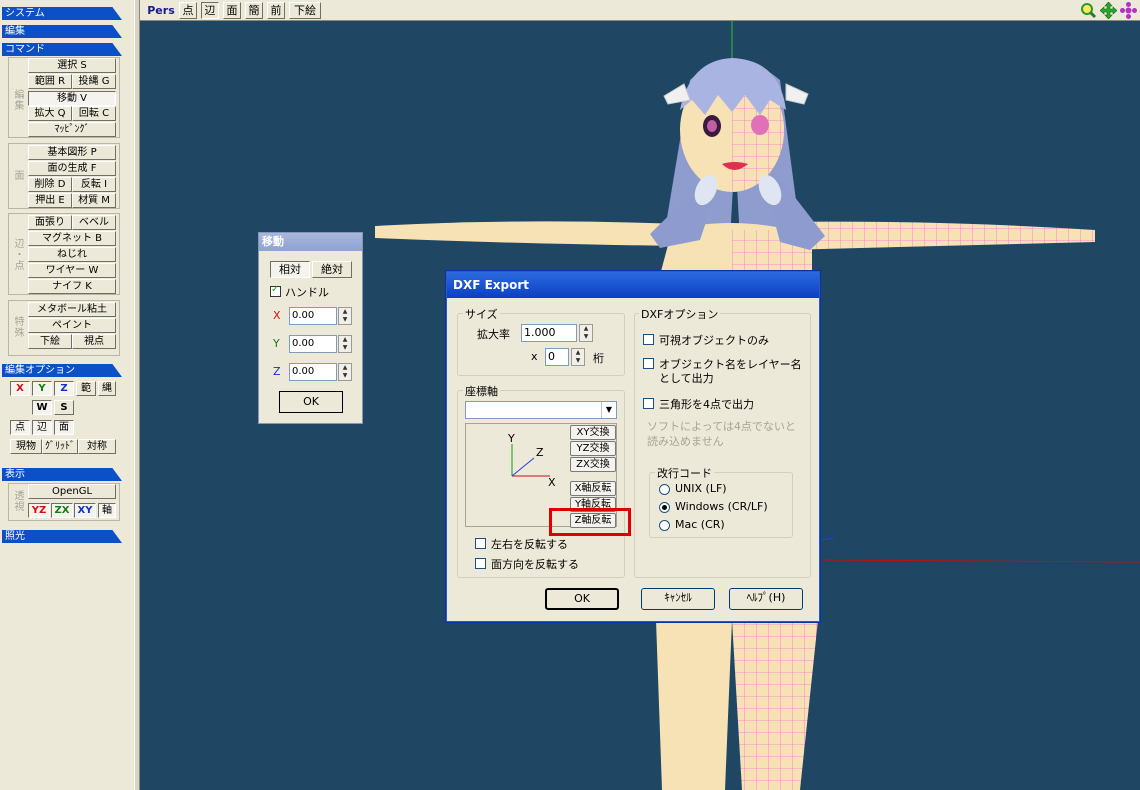 The height and width of the screenshot is (790, 1140). I want to click on newline-mac-radio, so click(664, 525).